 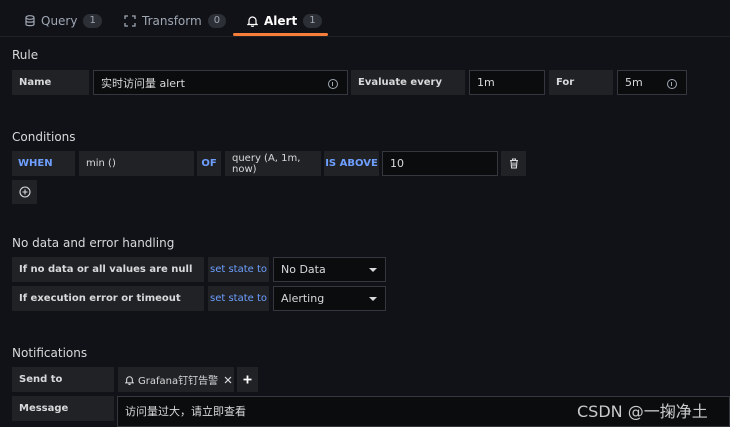 What do you see at coordinates (281, 21) in the screenshot?
I see `tab-alert-label: Alert` at bounding box center [281, 21].